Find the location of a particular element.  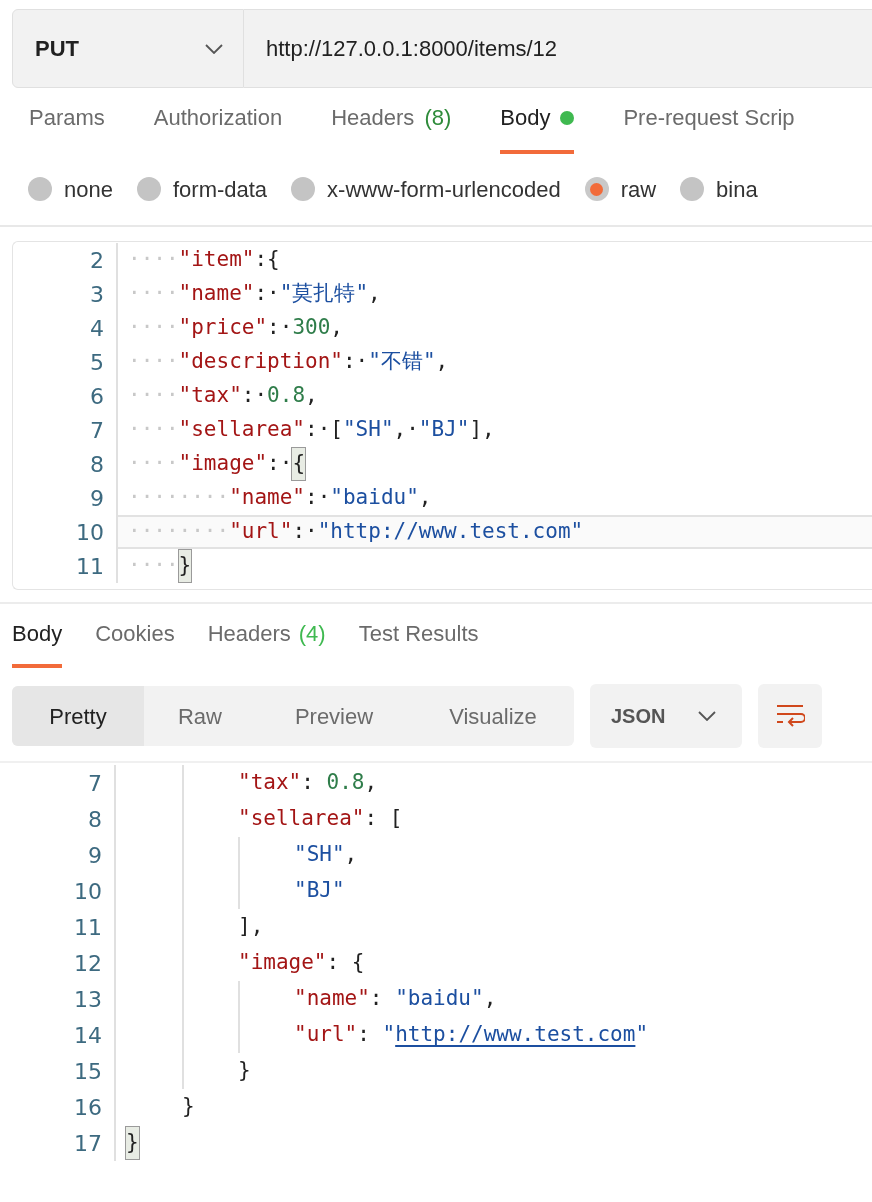

request-tab: Headers (8) is located at coordinates (391, 127).